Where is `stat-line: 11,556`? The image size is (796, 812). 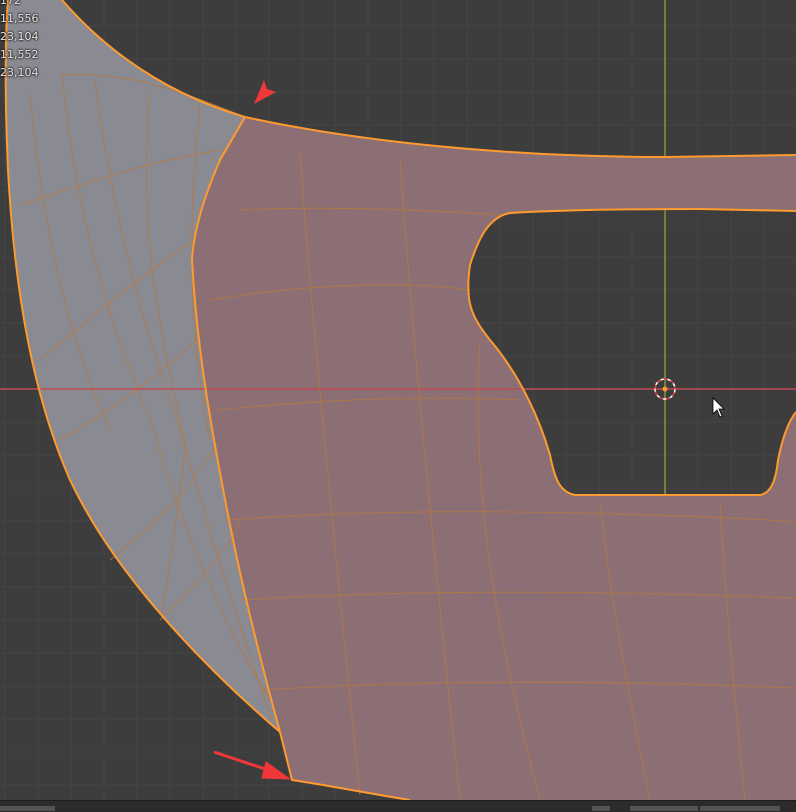
stat-line: 11,556 is located at coordinates (19, 18).